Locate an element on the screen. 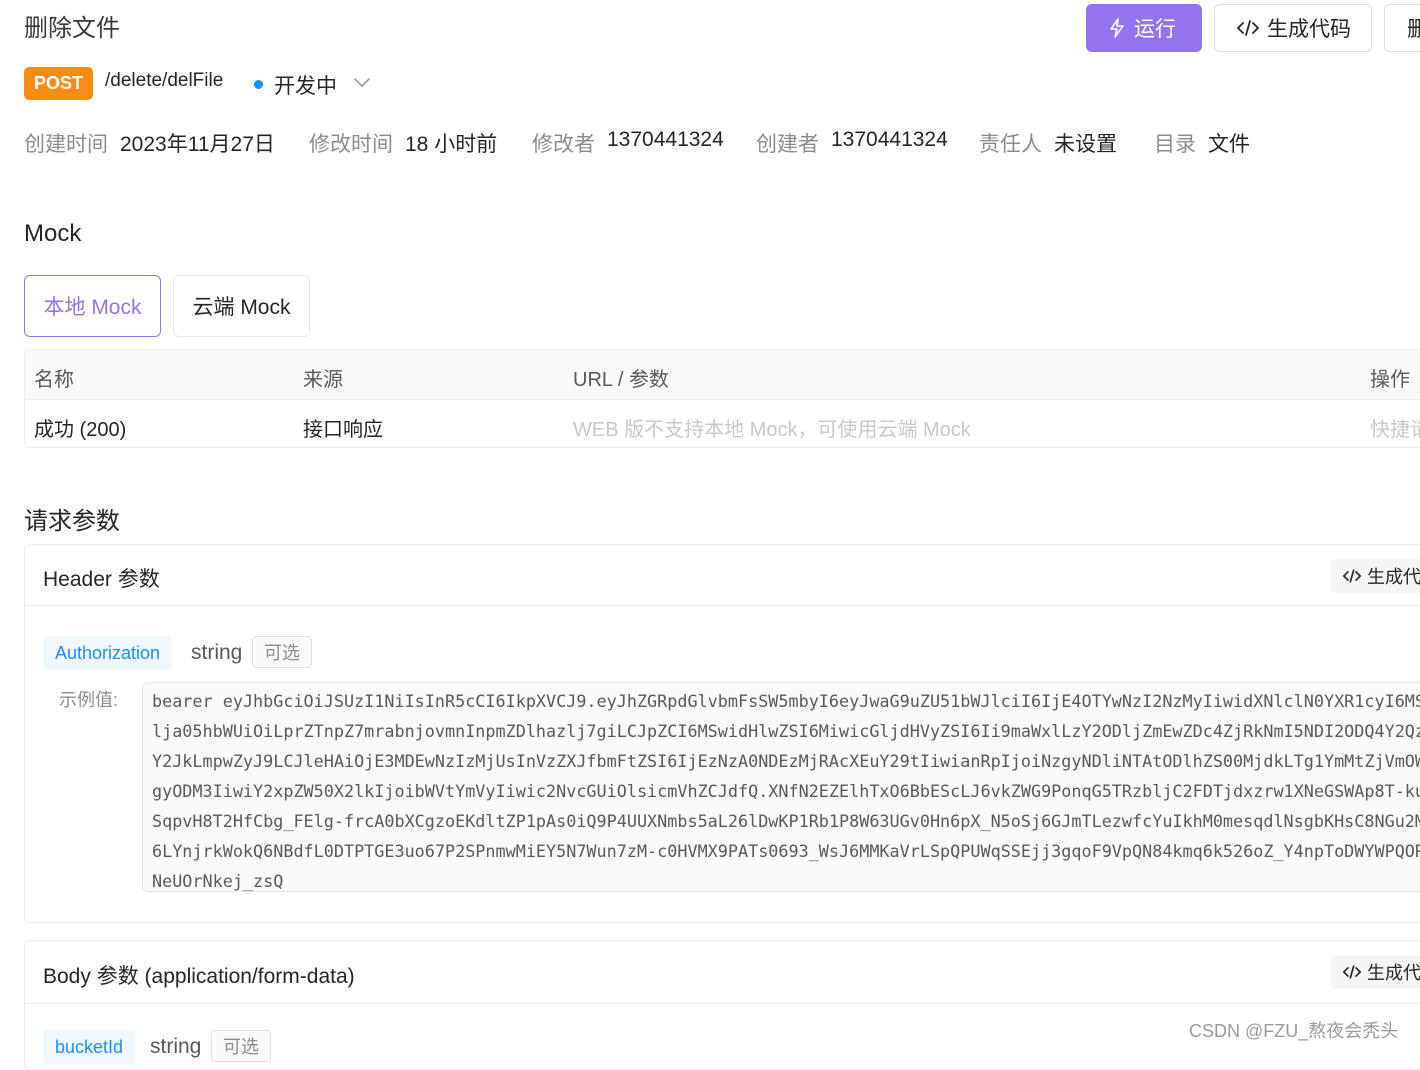  meta-value: 未设置 is located at coordinates (1085, 143).